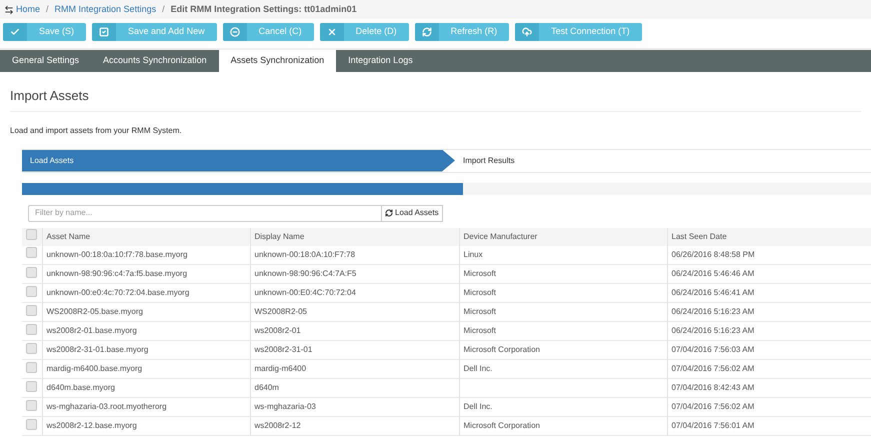 This screenshot has height=437, width=871. Describe the element at coordinates (96, 130) in the screenshot. I see `description: Load and import assets from your RMM System.` at that location.